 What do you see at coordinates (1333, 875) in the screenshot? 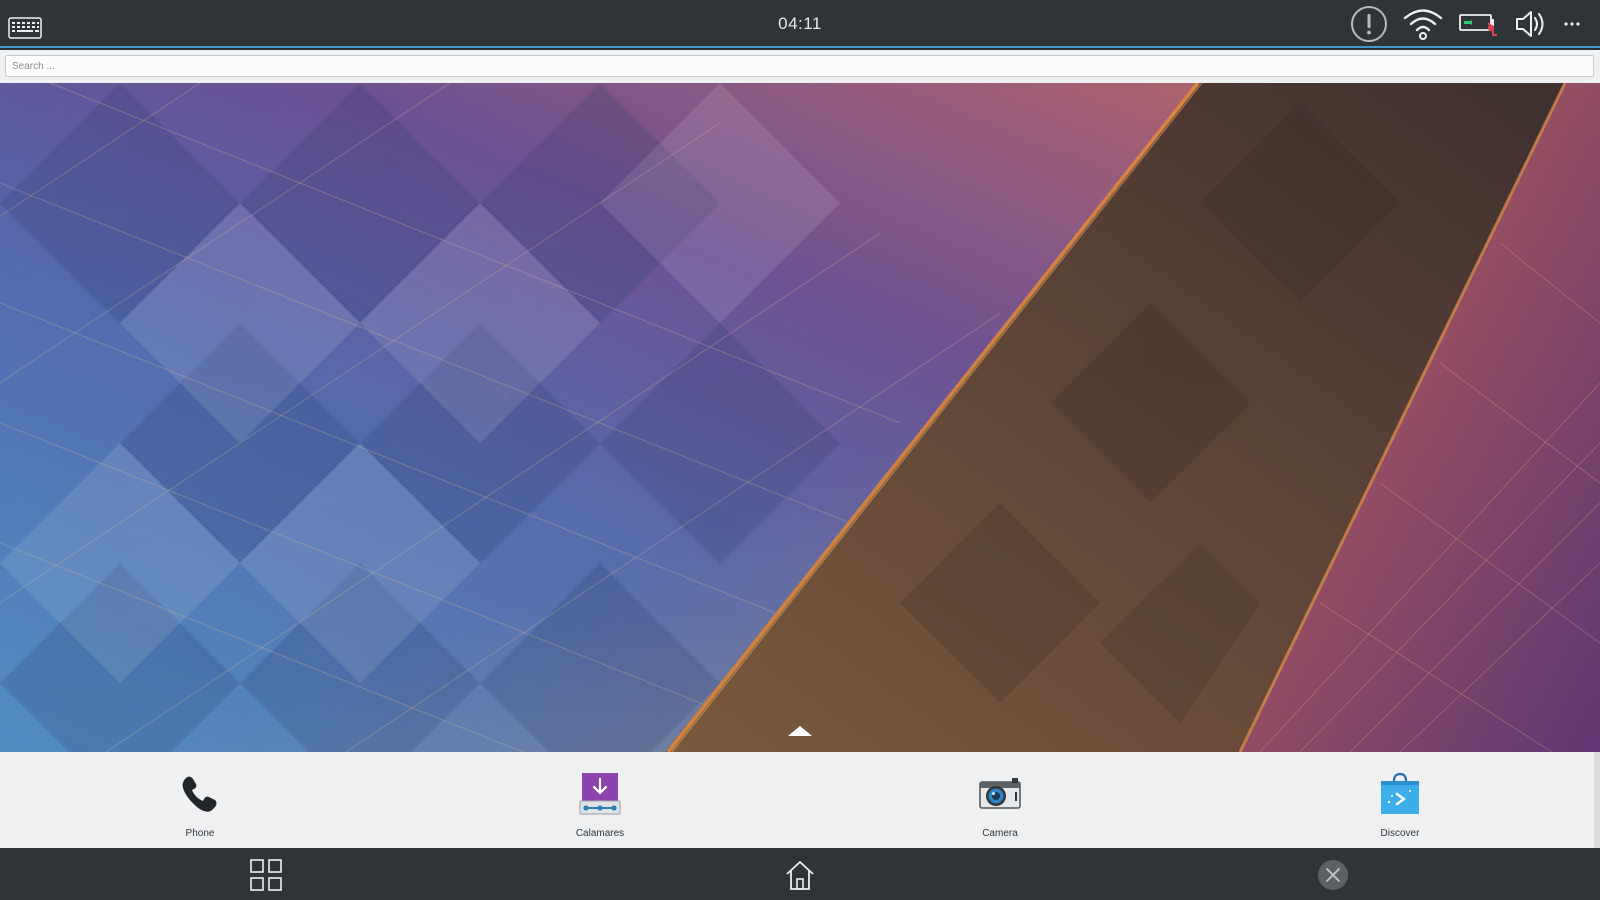
I see `close-icon` at bounding box center [1333, 875].